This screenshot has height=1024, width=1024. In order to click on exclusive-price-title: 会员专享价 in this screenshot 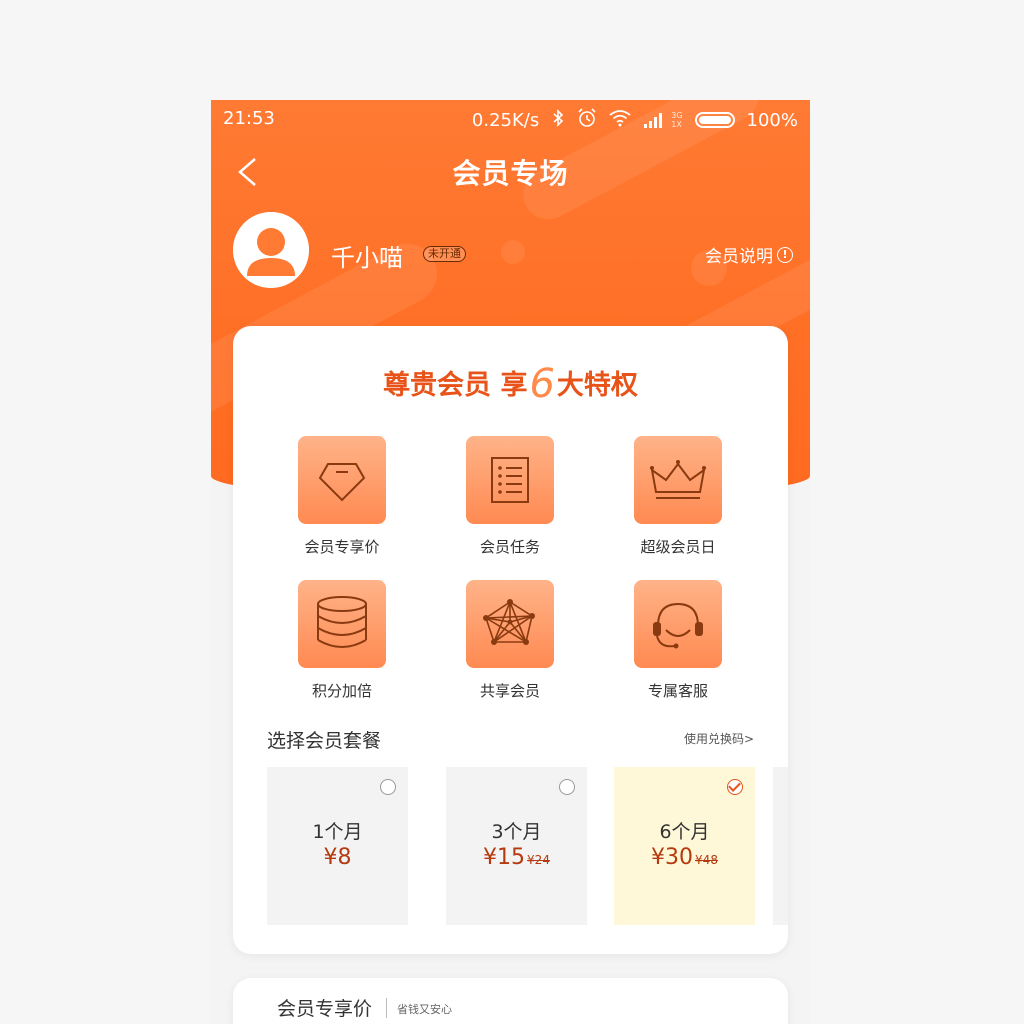, I will do `click(325, 1009)`.